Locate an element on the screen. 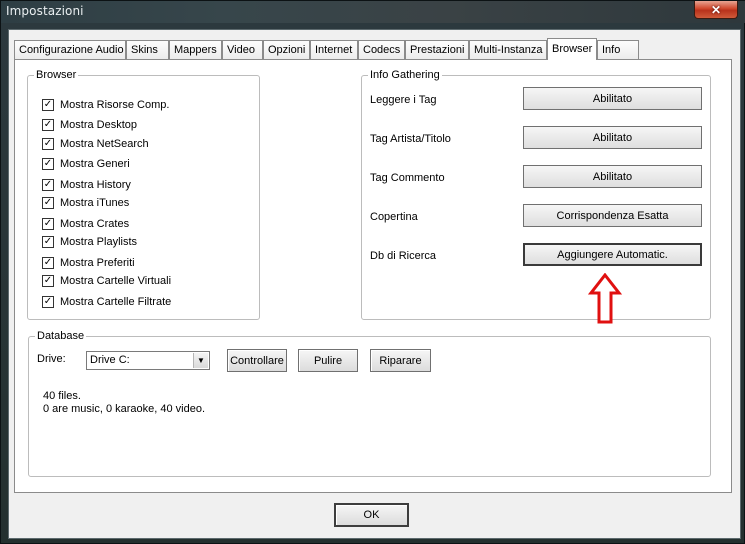  tab-label: Codecs is located at coordinates (382, 50).